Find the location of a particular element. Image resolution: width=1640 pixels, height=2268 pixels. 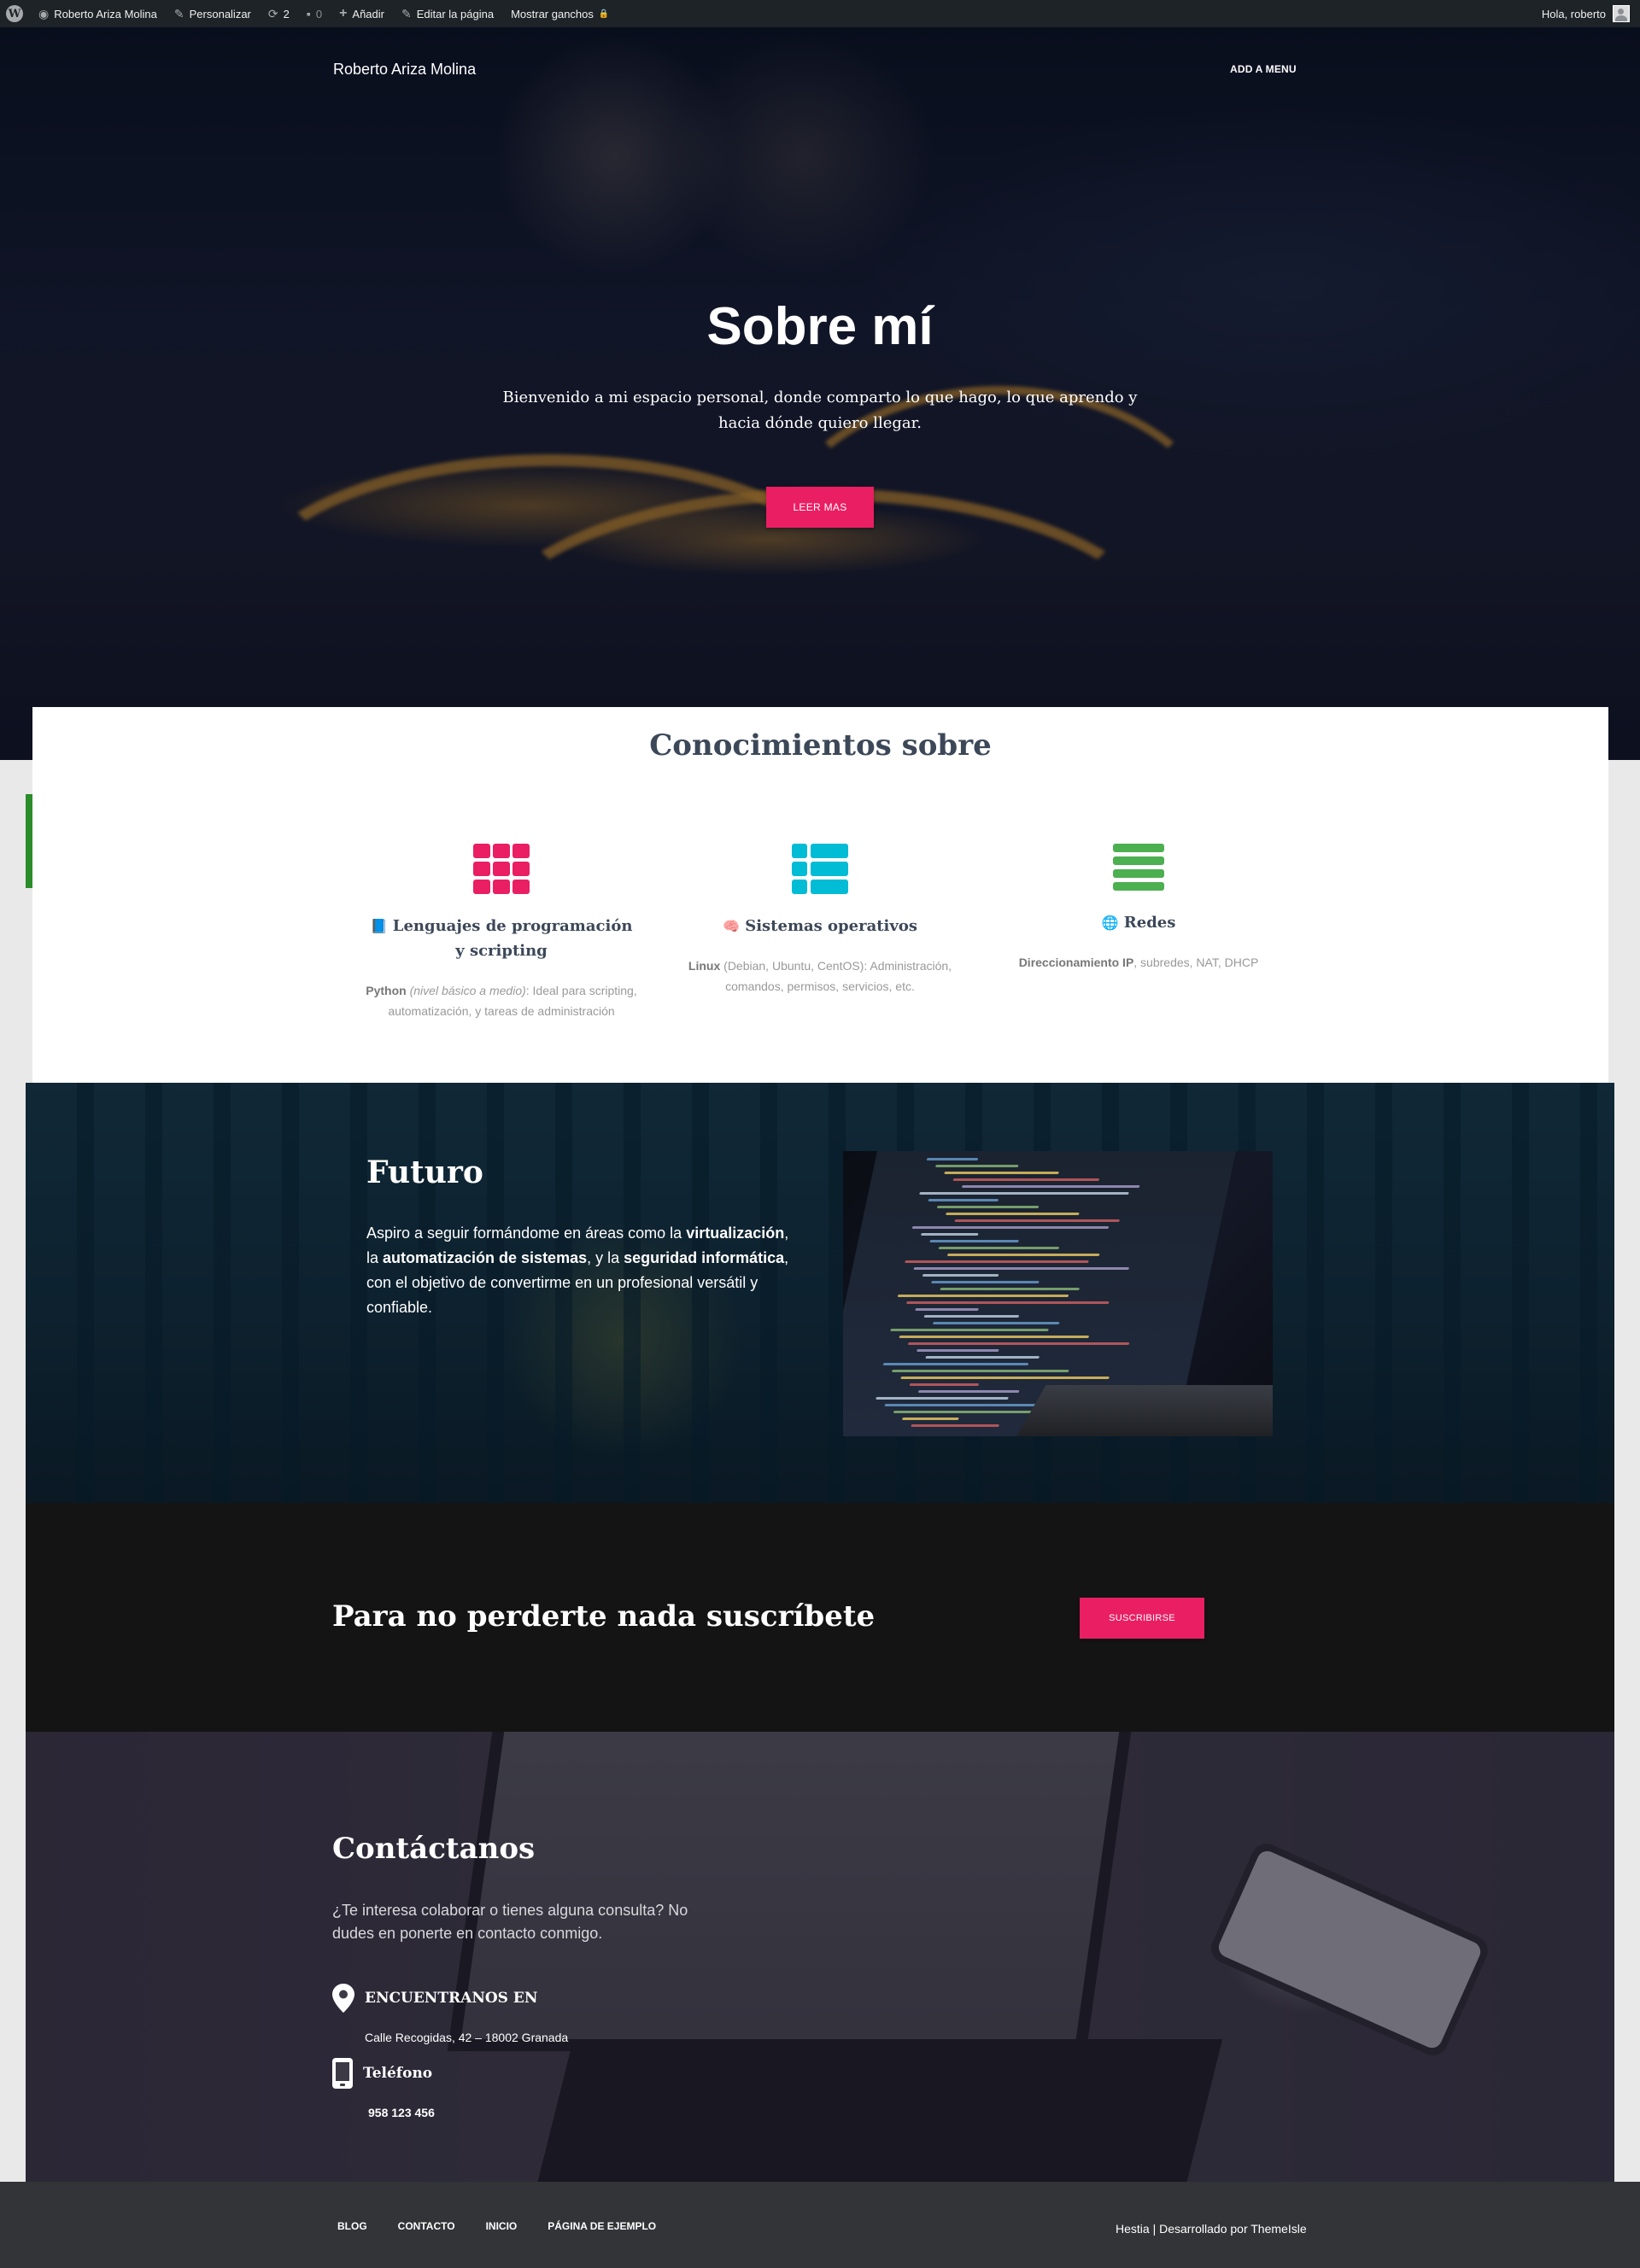

footer-menu: BLOG CONTACTO INICIO PÁGINA DE EJEMPLO is located at coordinates (496, 2226).